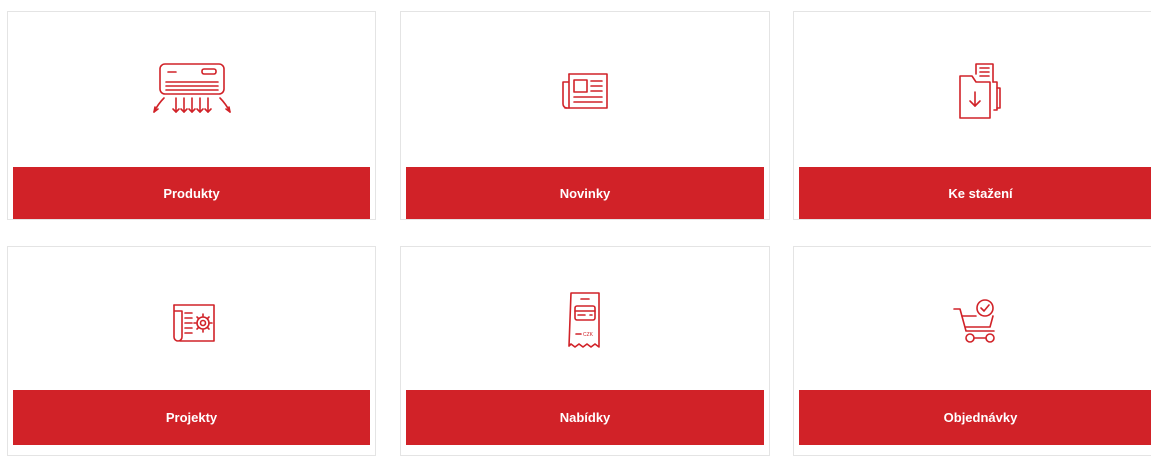 Image resolution: width=1151 pixels, height=456 pixels. Describe the element at coordinates (191, 92) in the screenshot. I see `air-conditioner-icon` at that location.